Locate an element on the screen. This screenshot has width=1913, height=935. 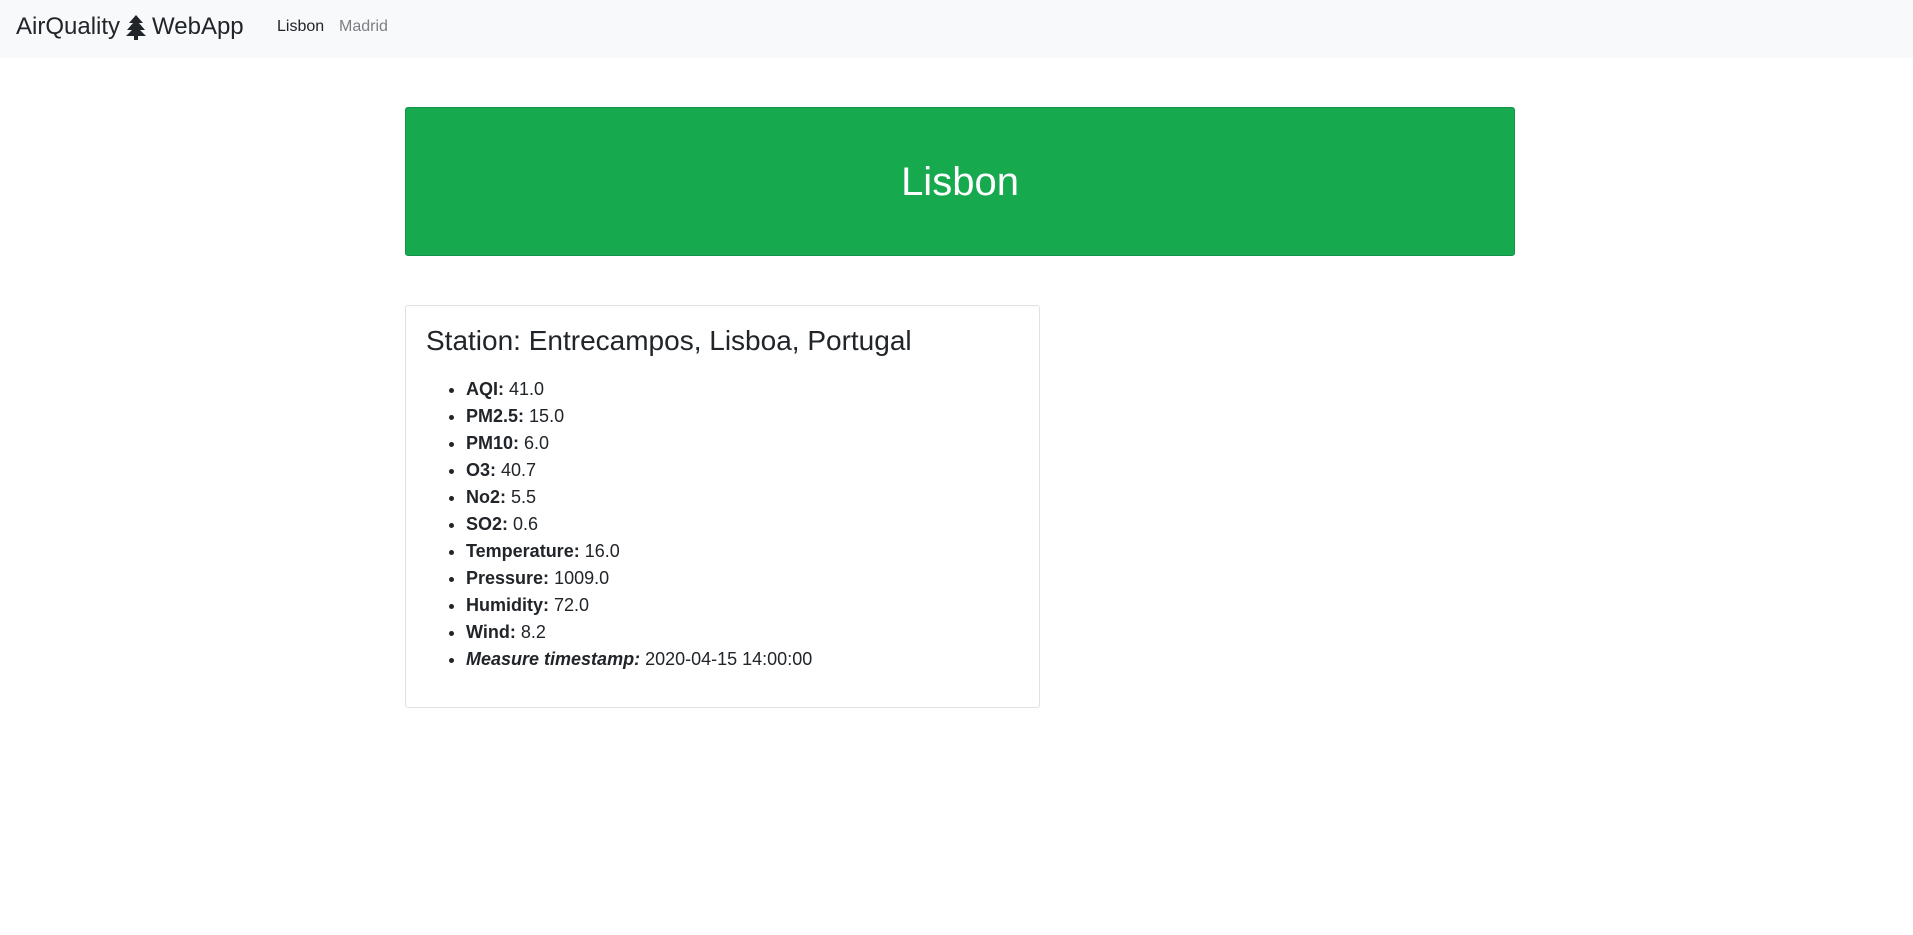
measure-no2: No2: 5.5 is located at coordinates (639, 497).